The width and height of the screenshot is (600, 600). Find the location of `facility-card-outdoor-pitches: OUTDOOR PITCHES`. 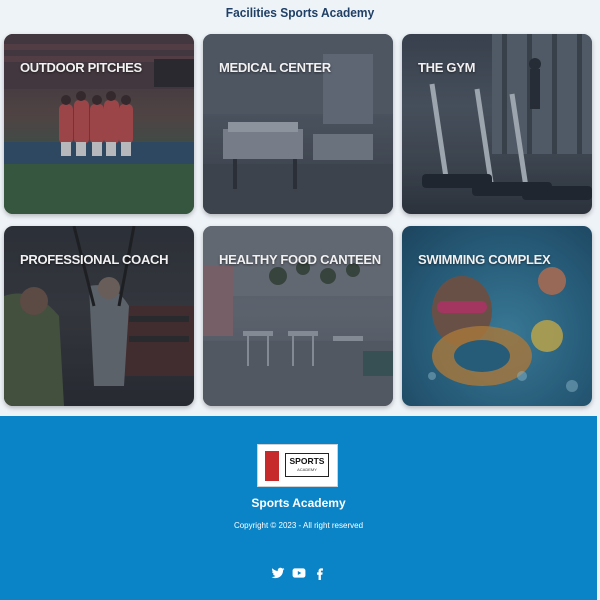

facility-card-outdoor-pitches: OUTDOOR PITCHES is located at coordinates (99, 124).